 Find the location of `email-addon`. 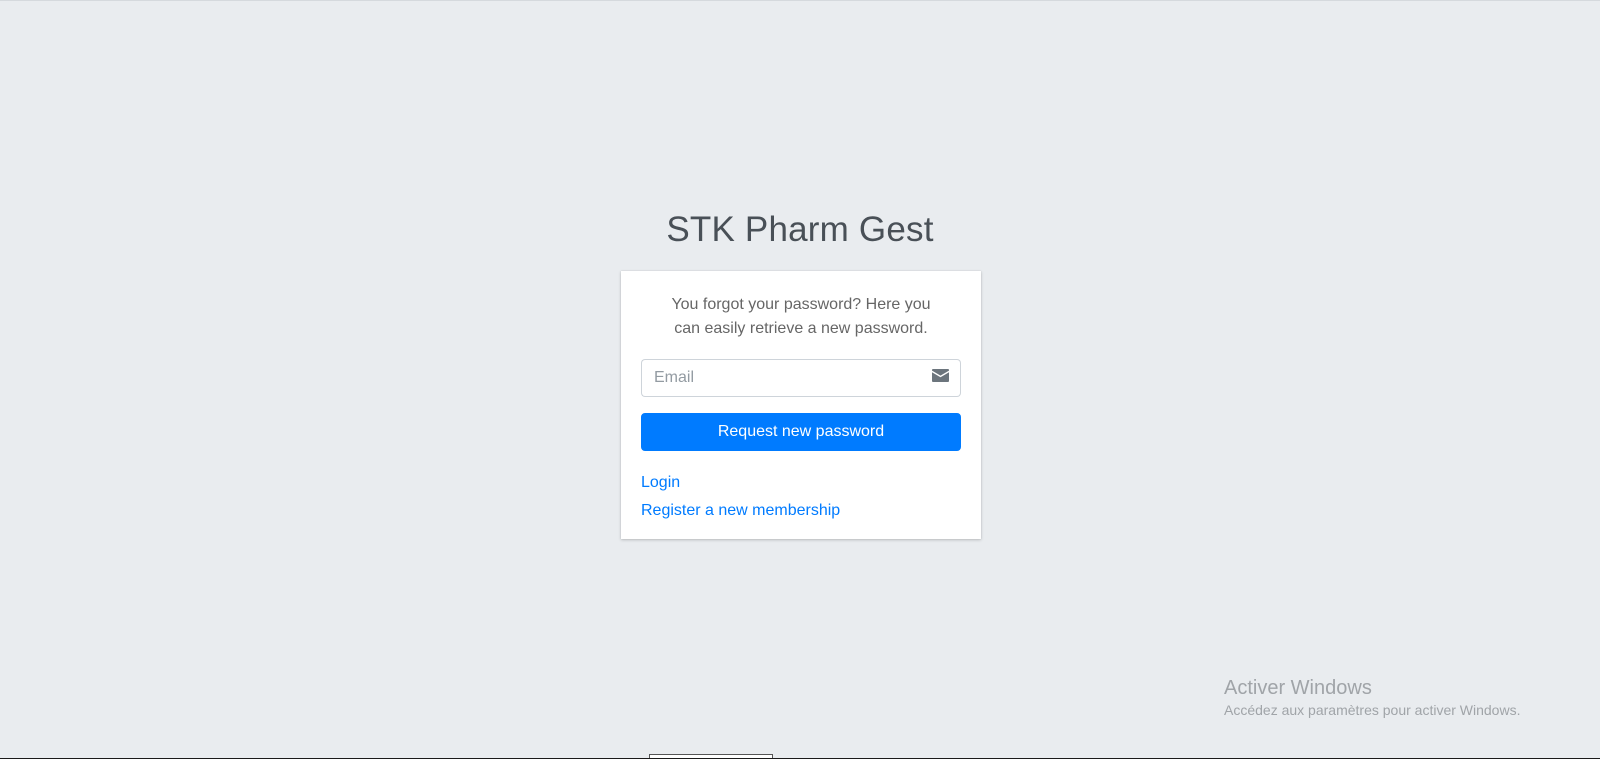

email-addon is located at coordinates (940, 378).